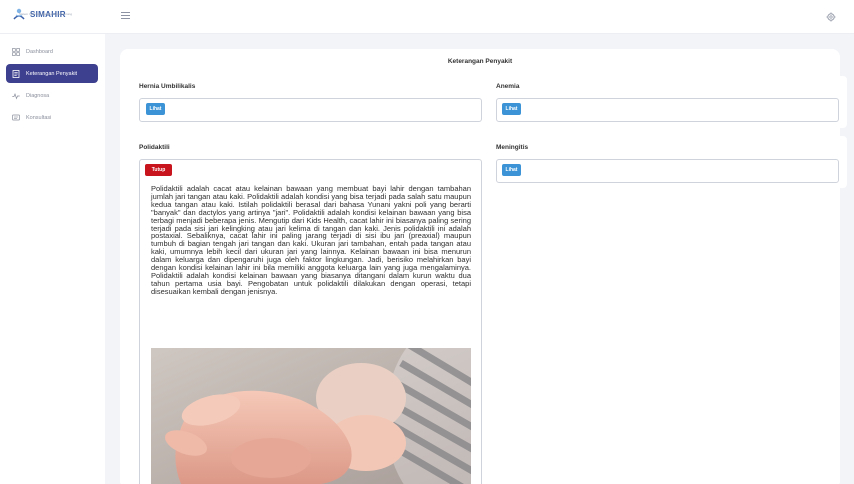 This screenshot has width=854, height=484. Describe the element at coordinates (158, 170) in the screenshot. I see `tutup-button: Tutup` at that location.